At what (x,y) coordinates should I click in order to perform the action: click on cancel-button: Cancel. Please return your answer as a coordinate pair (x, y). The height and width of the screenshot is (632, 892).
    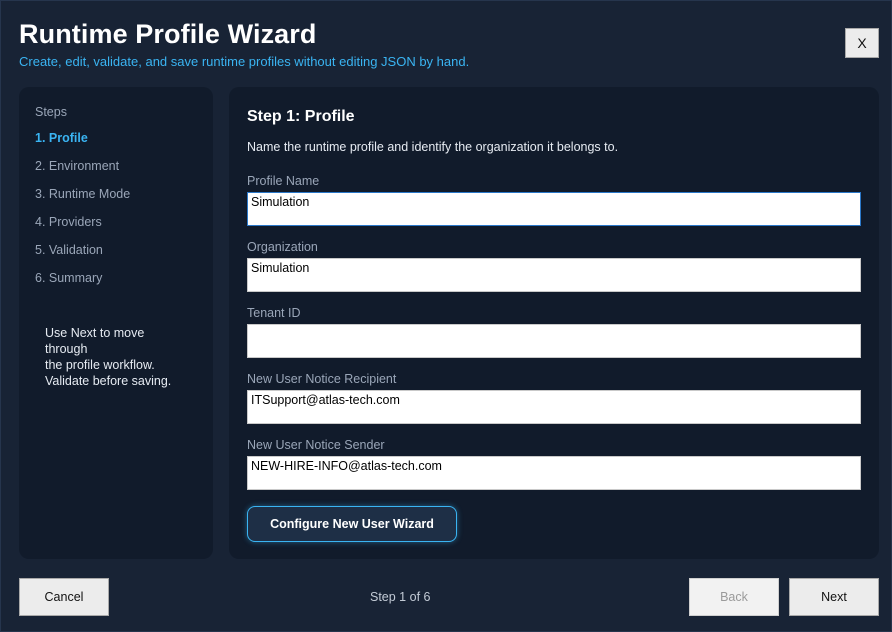
    Looking at the image, I should click on (64, 597).